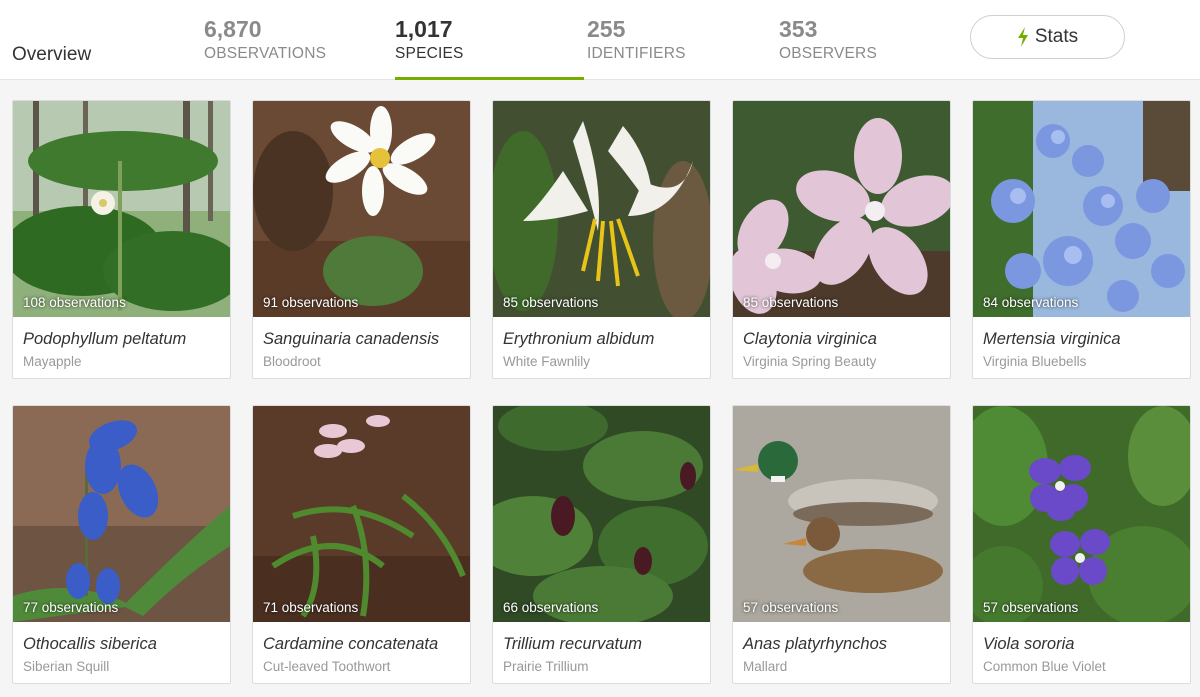  What do you see at coordinates (551, 607) in the screenshot?
I see `observation-count: 66 observations` at bounding box center [551, 607].